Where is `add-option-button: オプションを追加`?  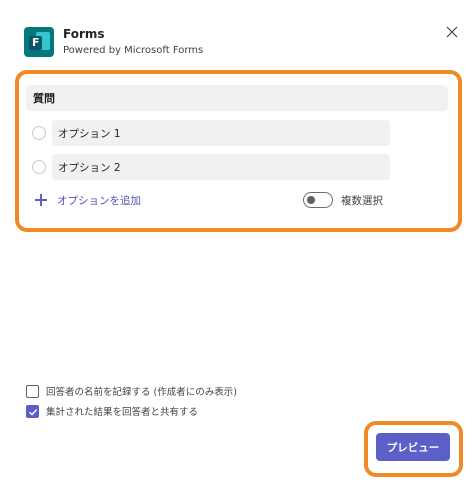 add-option-button: オプションを追加 is located at coordinates (88, 200).